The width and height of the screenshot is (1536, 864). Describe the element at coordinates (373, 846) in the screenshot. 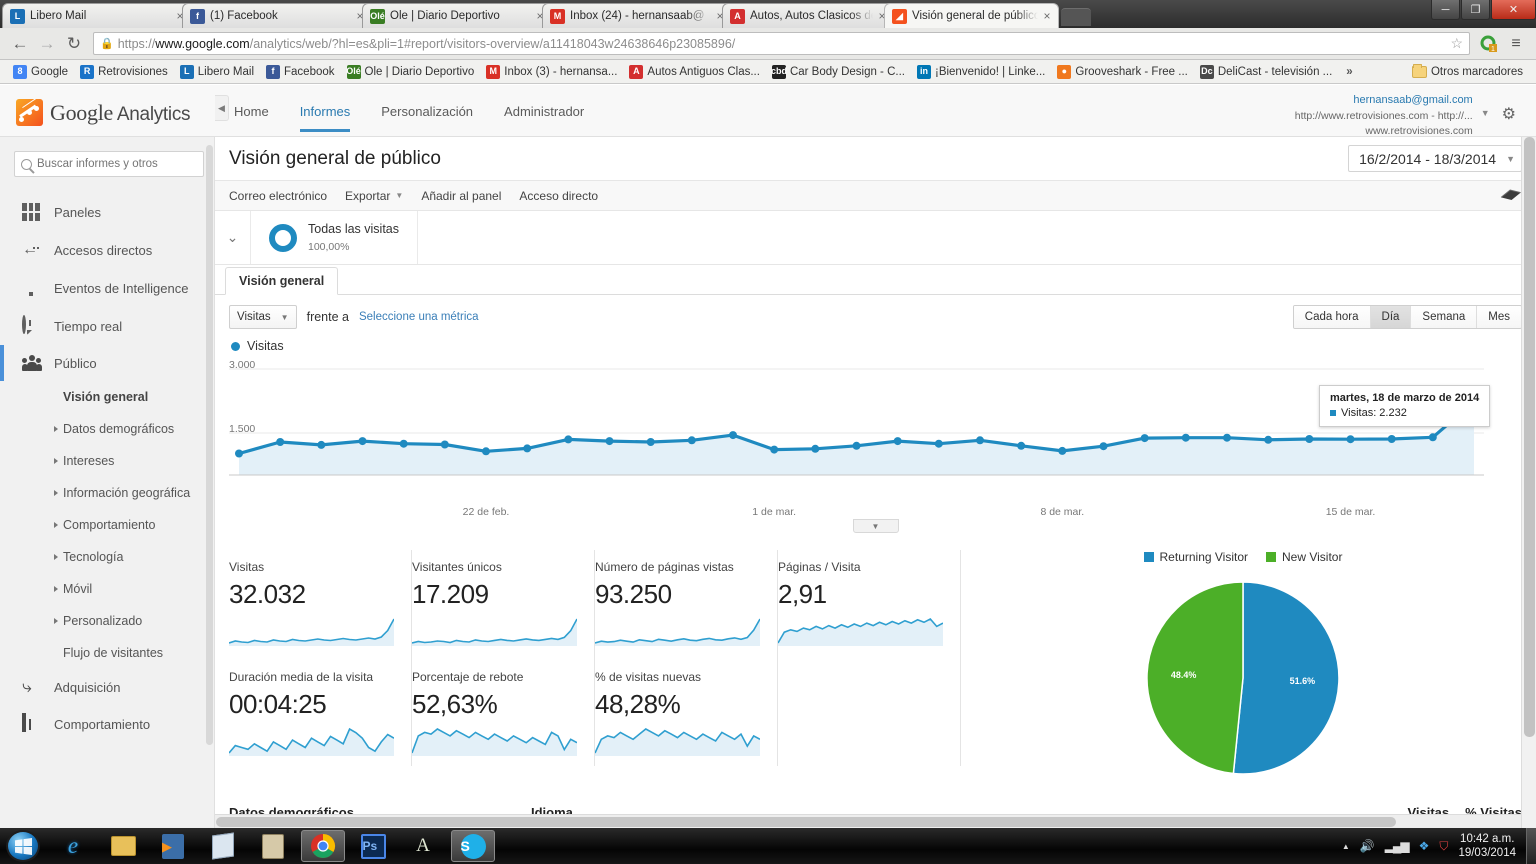

I see `taskbar-photoshop: Ps` at that location.